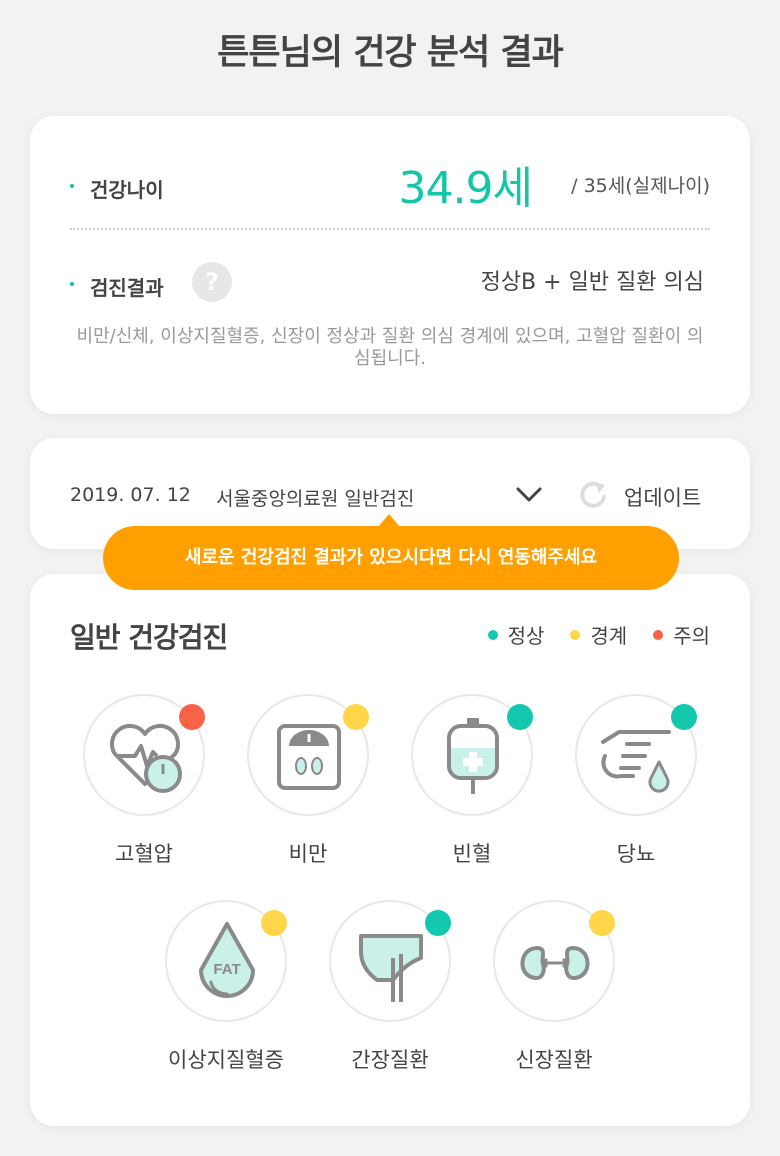  What do you see at coordinates (149, 637) in the screenshot?
I see `section-title: 일반 건강검진` at bounding box center [149, 637].